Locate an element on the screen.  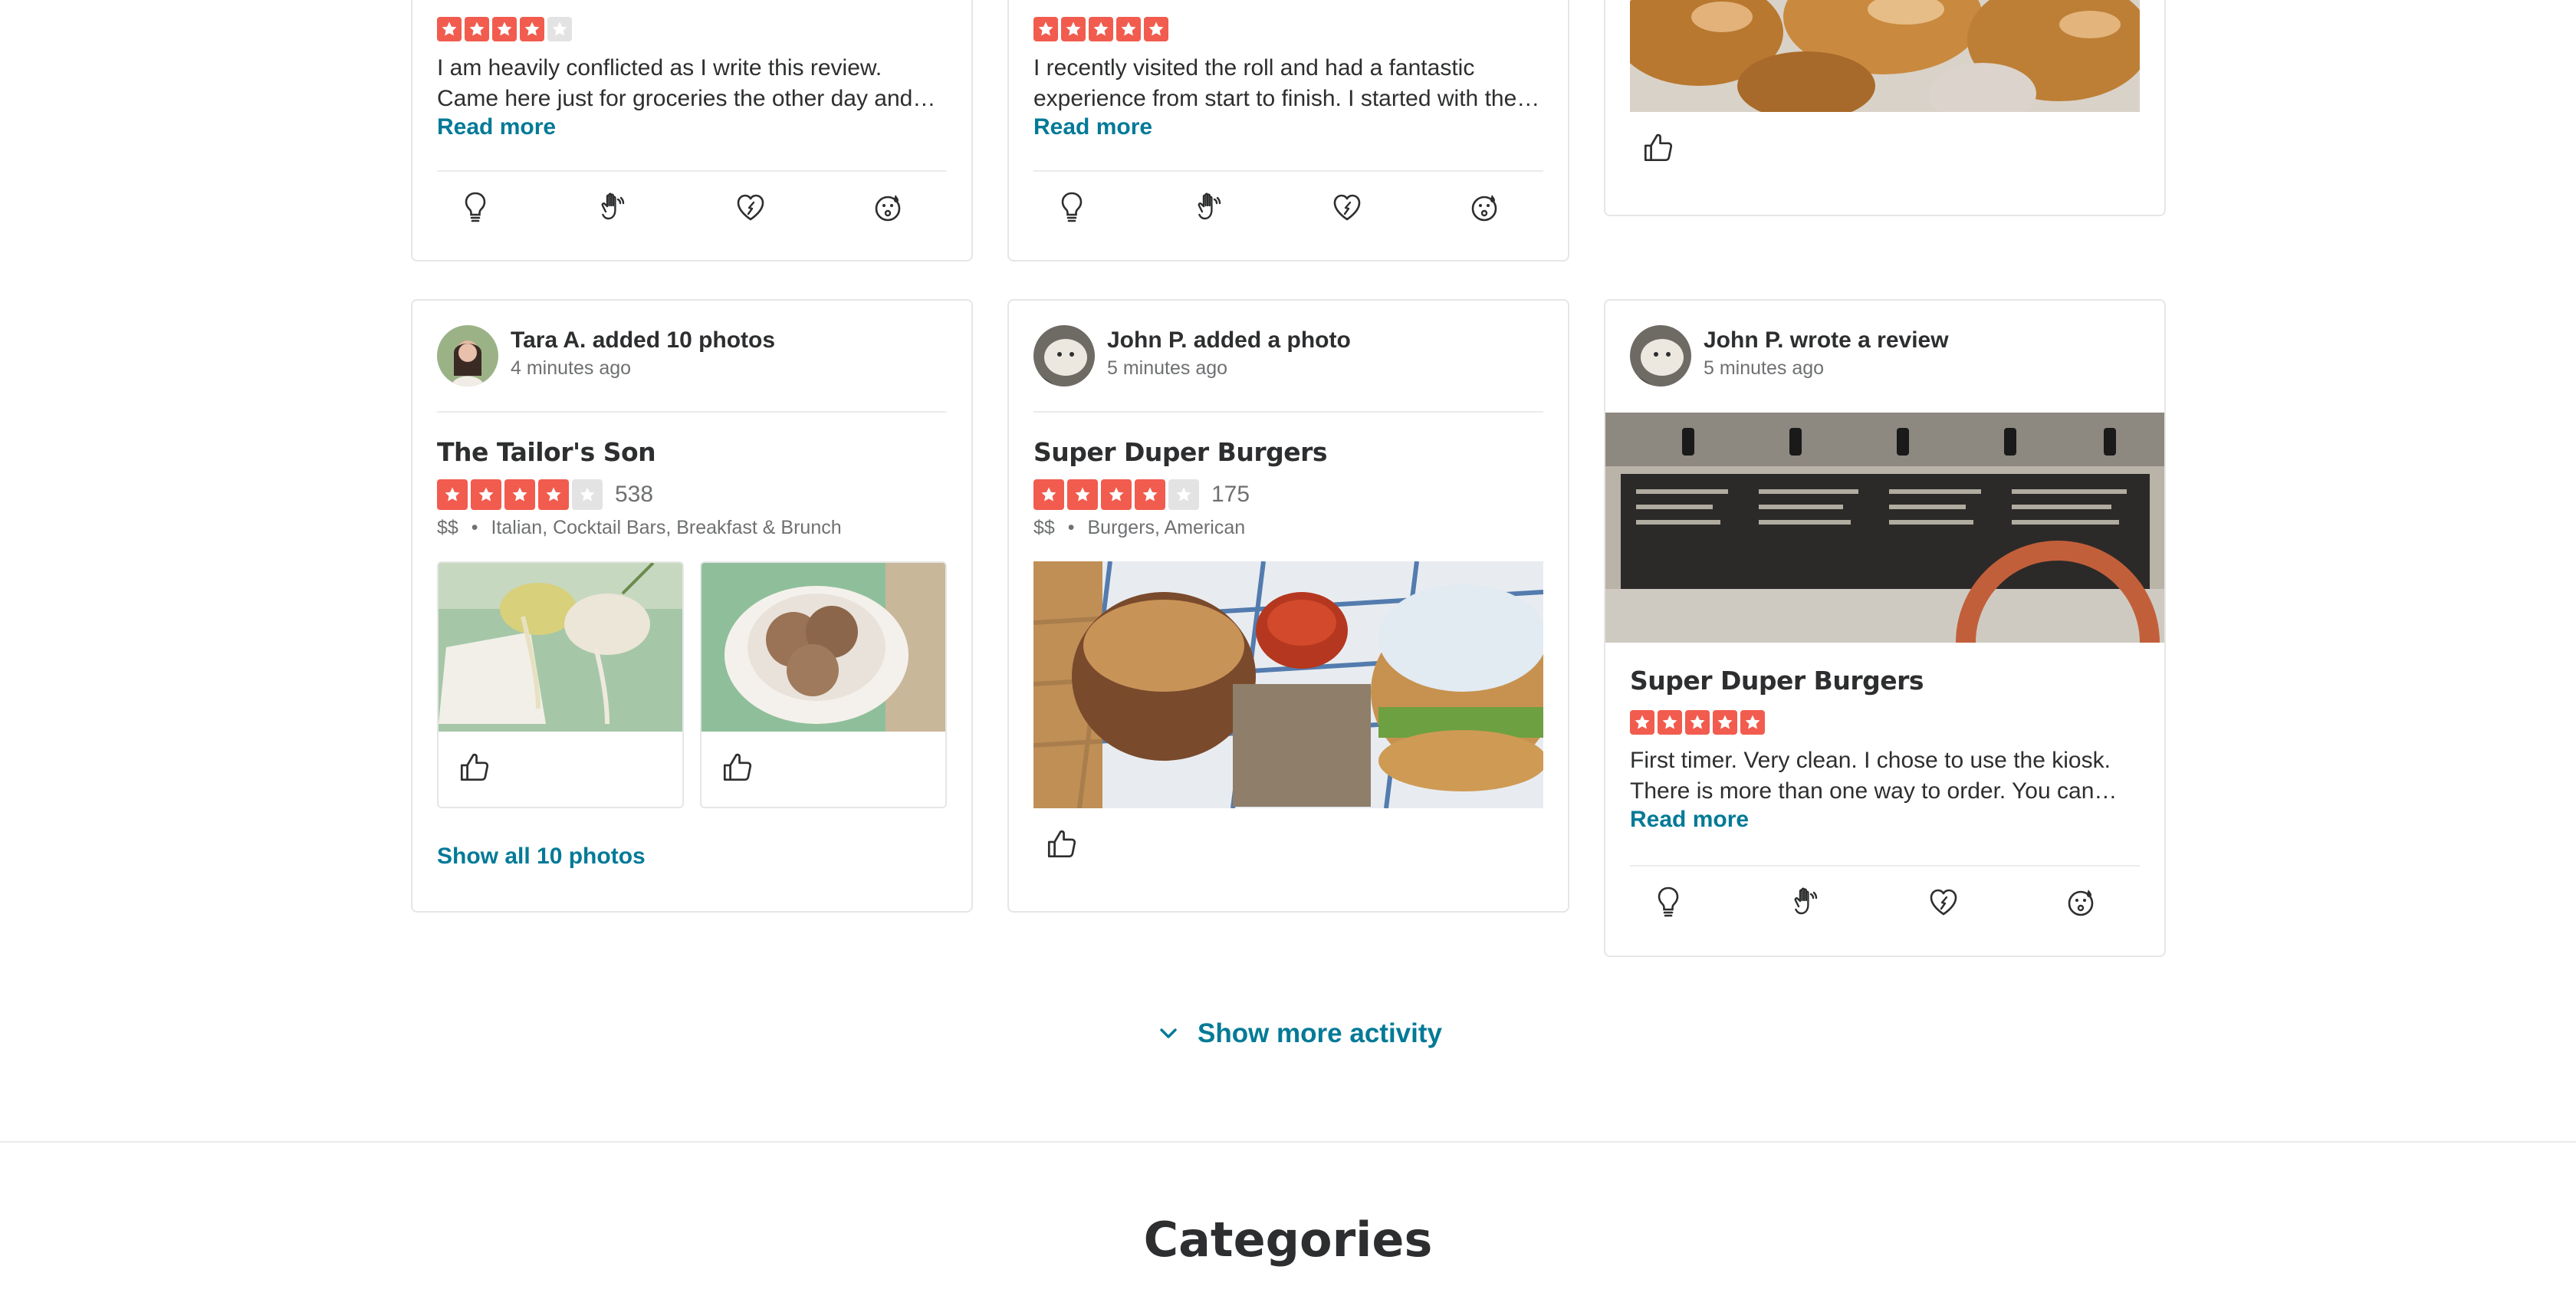
section-title: Categories is located at coordinates (1288, 1240).